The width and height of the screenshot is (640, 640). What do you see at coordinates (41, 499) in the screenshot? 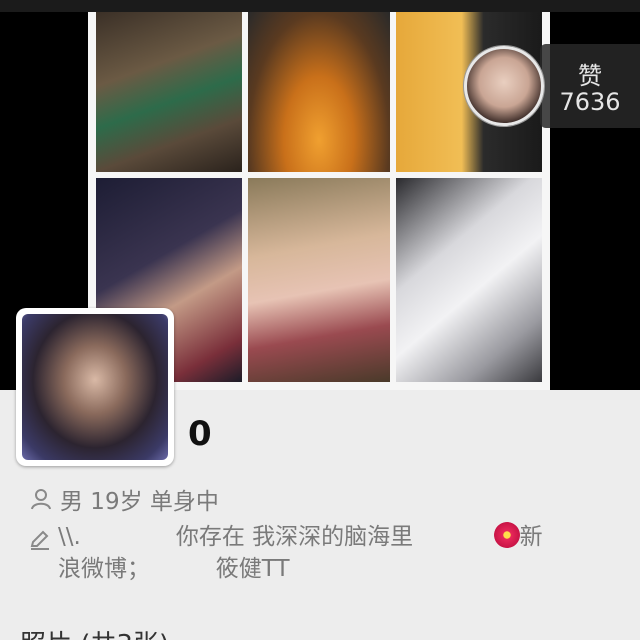
I see `user-icon` at bounding box center [41, 499].